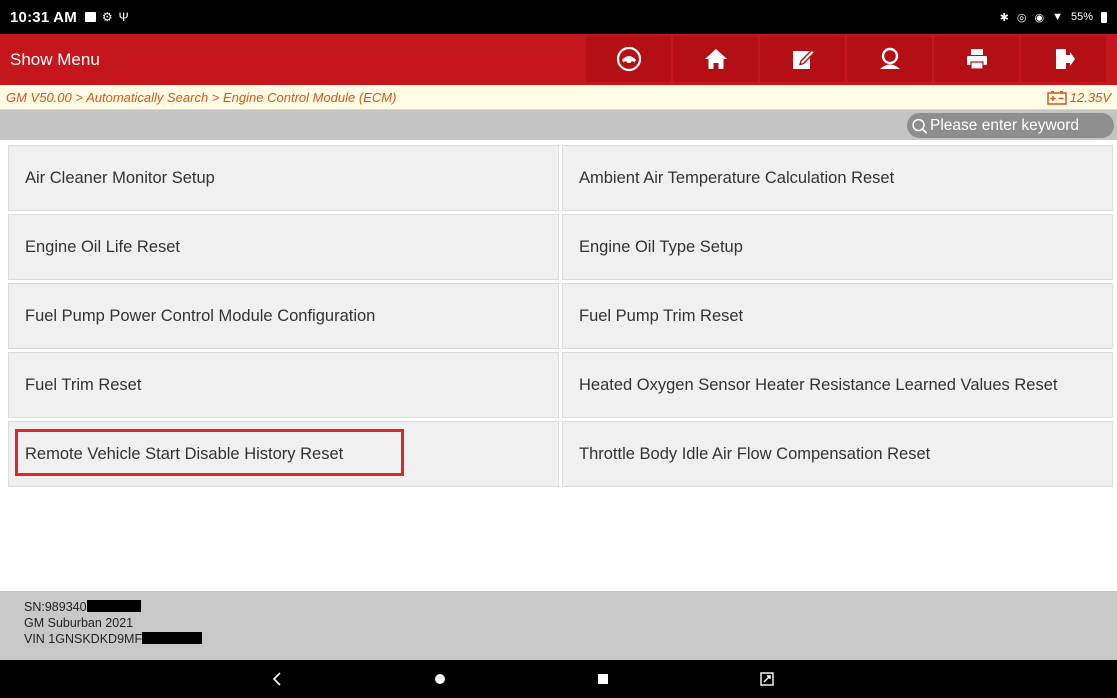  I want to click on status-left-icons: ⚙ Ψ, so click(106, 17).